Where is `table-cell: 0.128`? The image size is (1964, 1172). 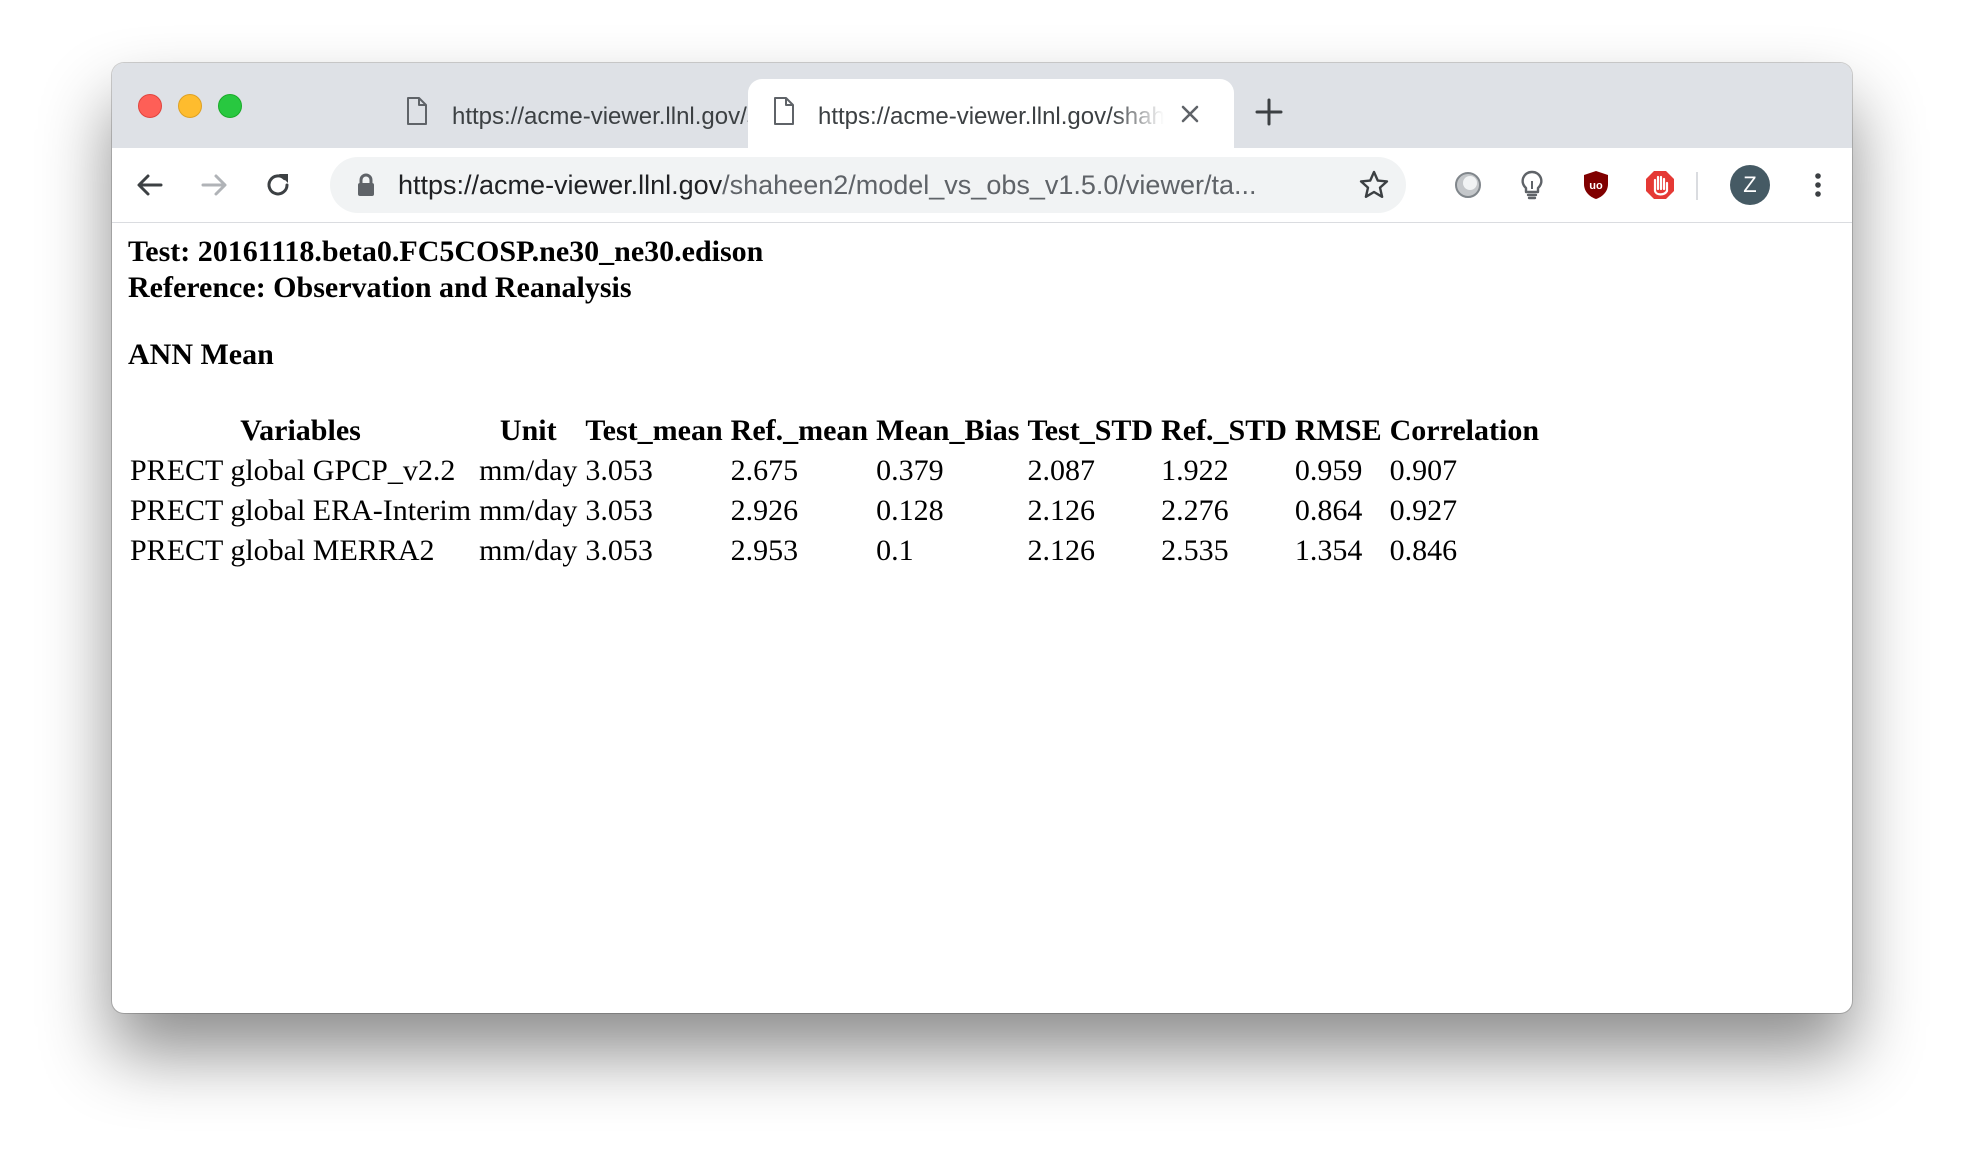
table-cell: 0.128 is located at coordinates (910, 510).